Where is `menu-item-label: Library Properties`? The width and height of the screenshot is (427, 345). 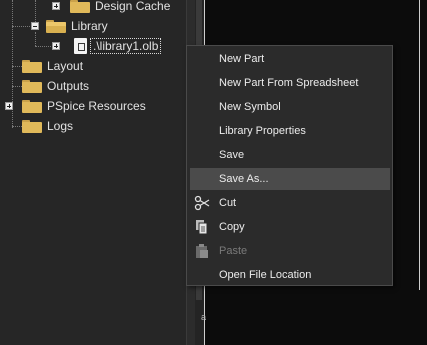
menu-item-label: Library Properties is located at coordinates (262, 131).